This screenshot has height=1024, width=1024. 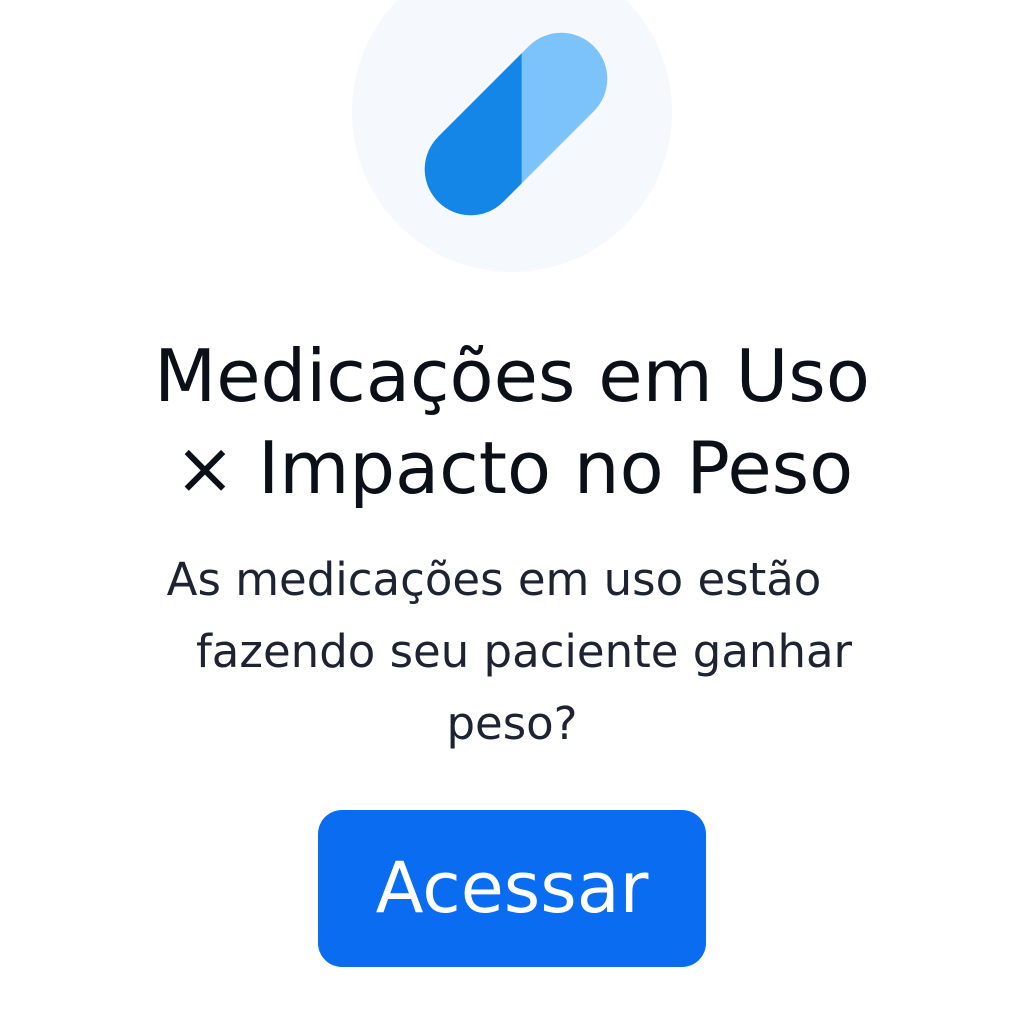 What do you see at coordinates (512, 376) in the screenshot?
I see `title-line-1: Medicações em Uso` at bounding box center [512, 376].